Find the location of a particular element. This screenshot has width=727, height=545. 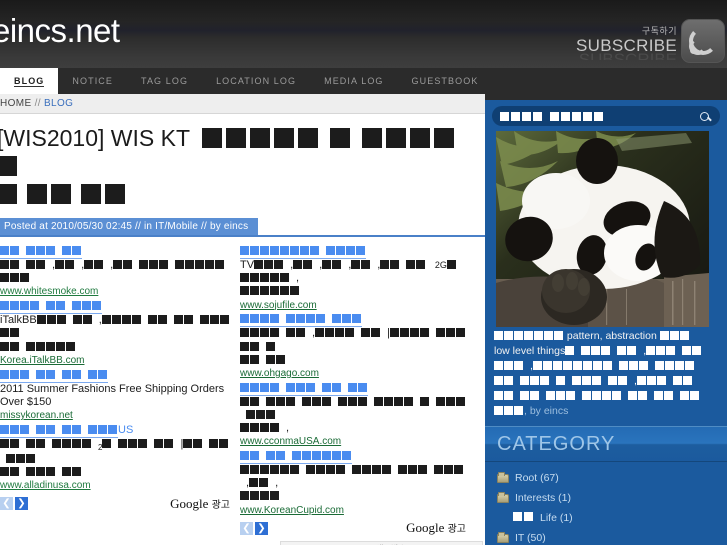

rss-icon is located at coordinates (703, 41).